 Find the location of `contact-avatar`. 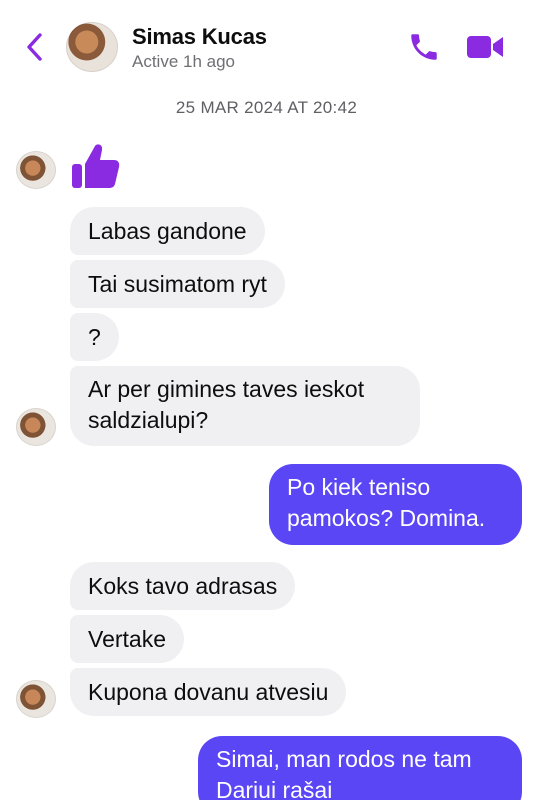

contact-avatar is located at coordinates (92, 47).